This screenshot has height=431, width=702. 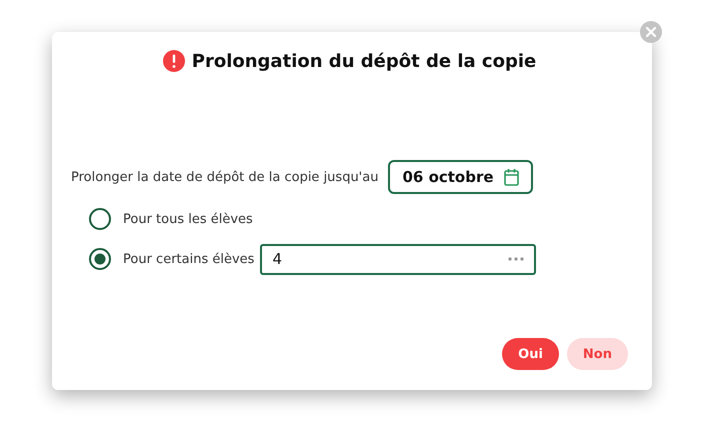 I want to click on option-label: Pour certains élèves, so click(x=188, y=259).